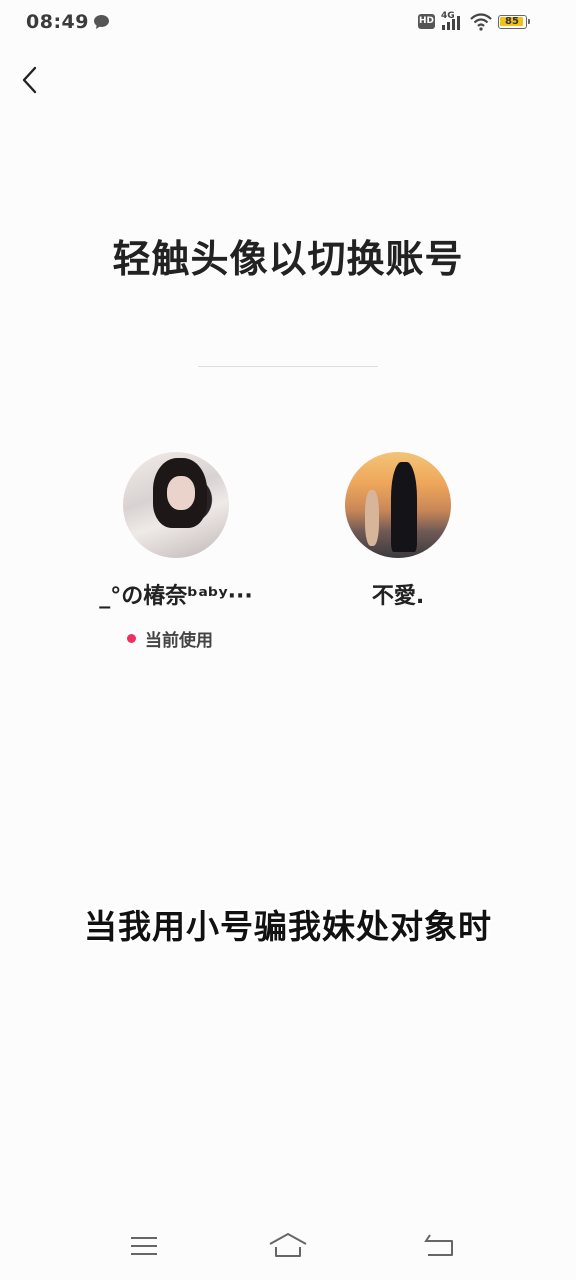 This screenshot has height=1280, width=576. Describe the element at coordinates (57, 22) in the screenshot. I see `status-time: 08:49` at that location.